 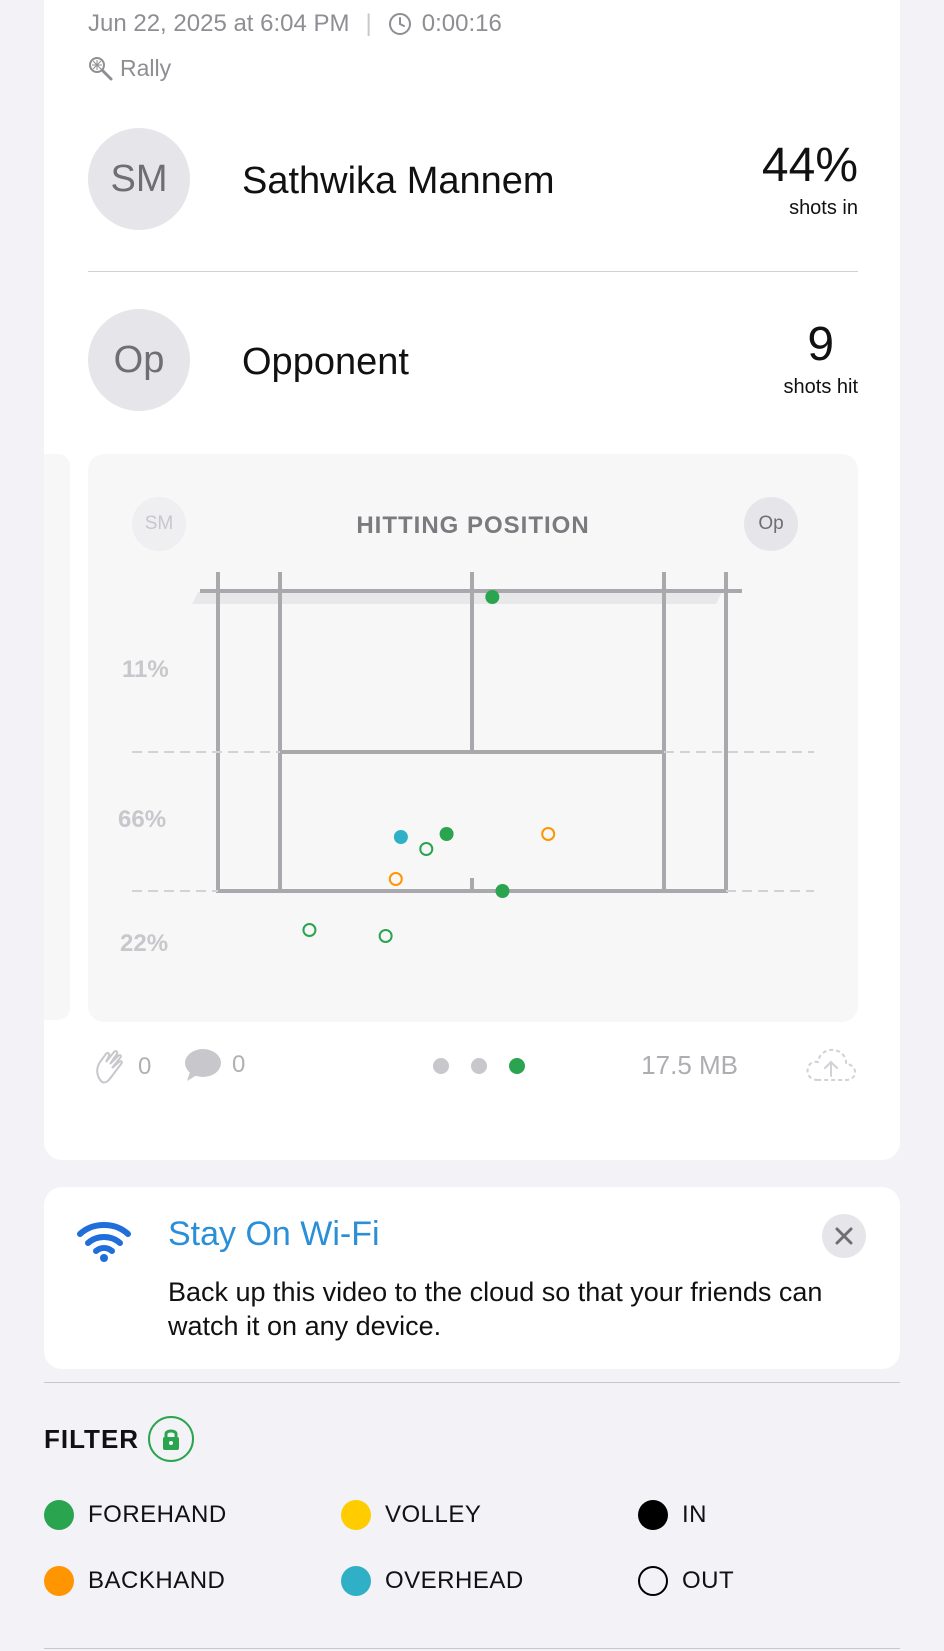 What do you see at coordinates (325, 362) in the screenshot?
I see `player-name: Opponent` at bounding box center [325, 362].